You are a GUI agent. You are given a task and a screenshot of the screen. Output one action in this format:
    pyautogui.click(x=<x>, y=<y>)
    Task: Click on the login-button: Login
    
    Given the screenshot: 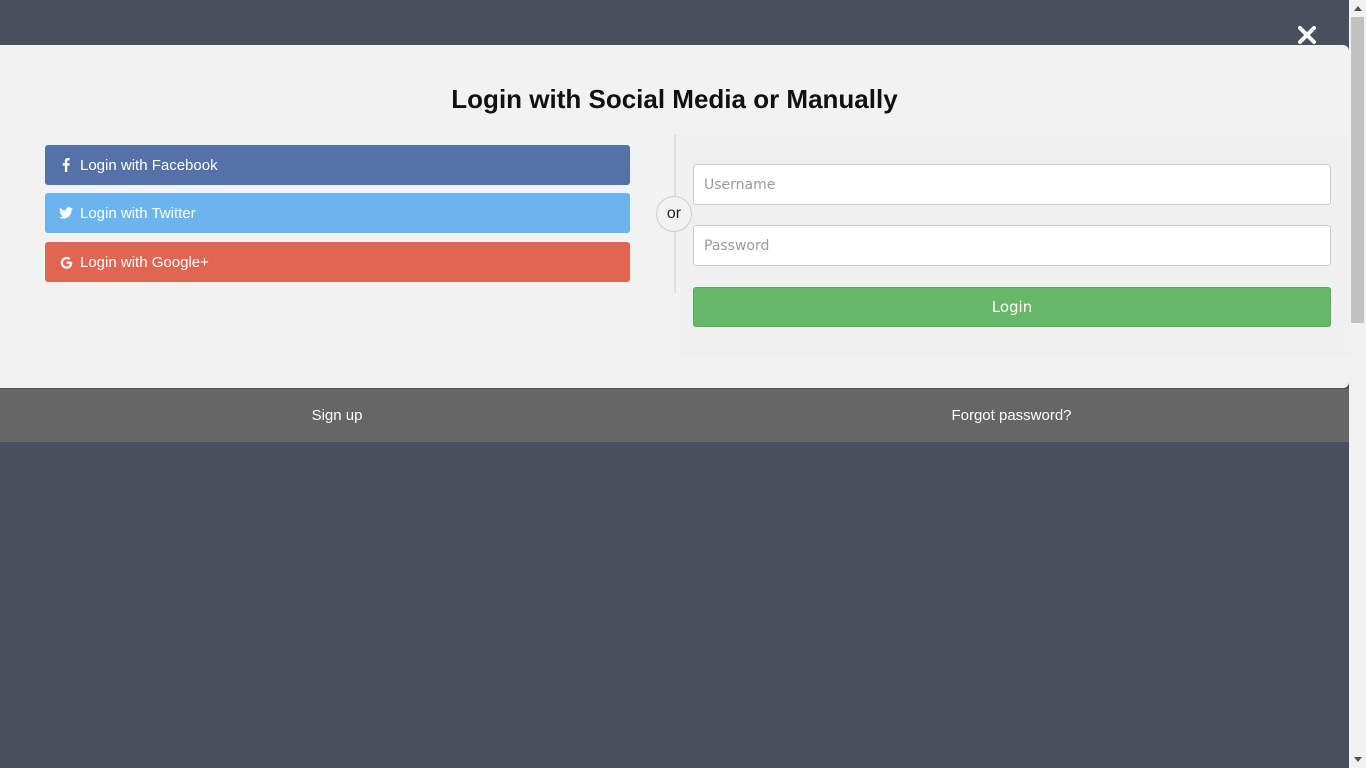 What is the action you would take?
    pyautogui.click(x=1012, y=307)
    